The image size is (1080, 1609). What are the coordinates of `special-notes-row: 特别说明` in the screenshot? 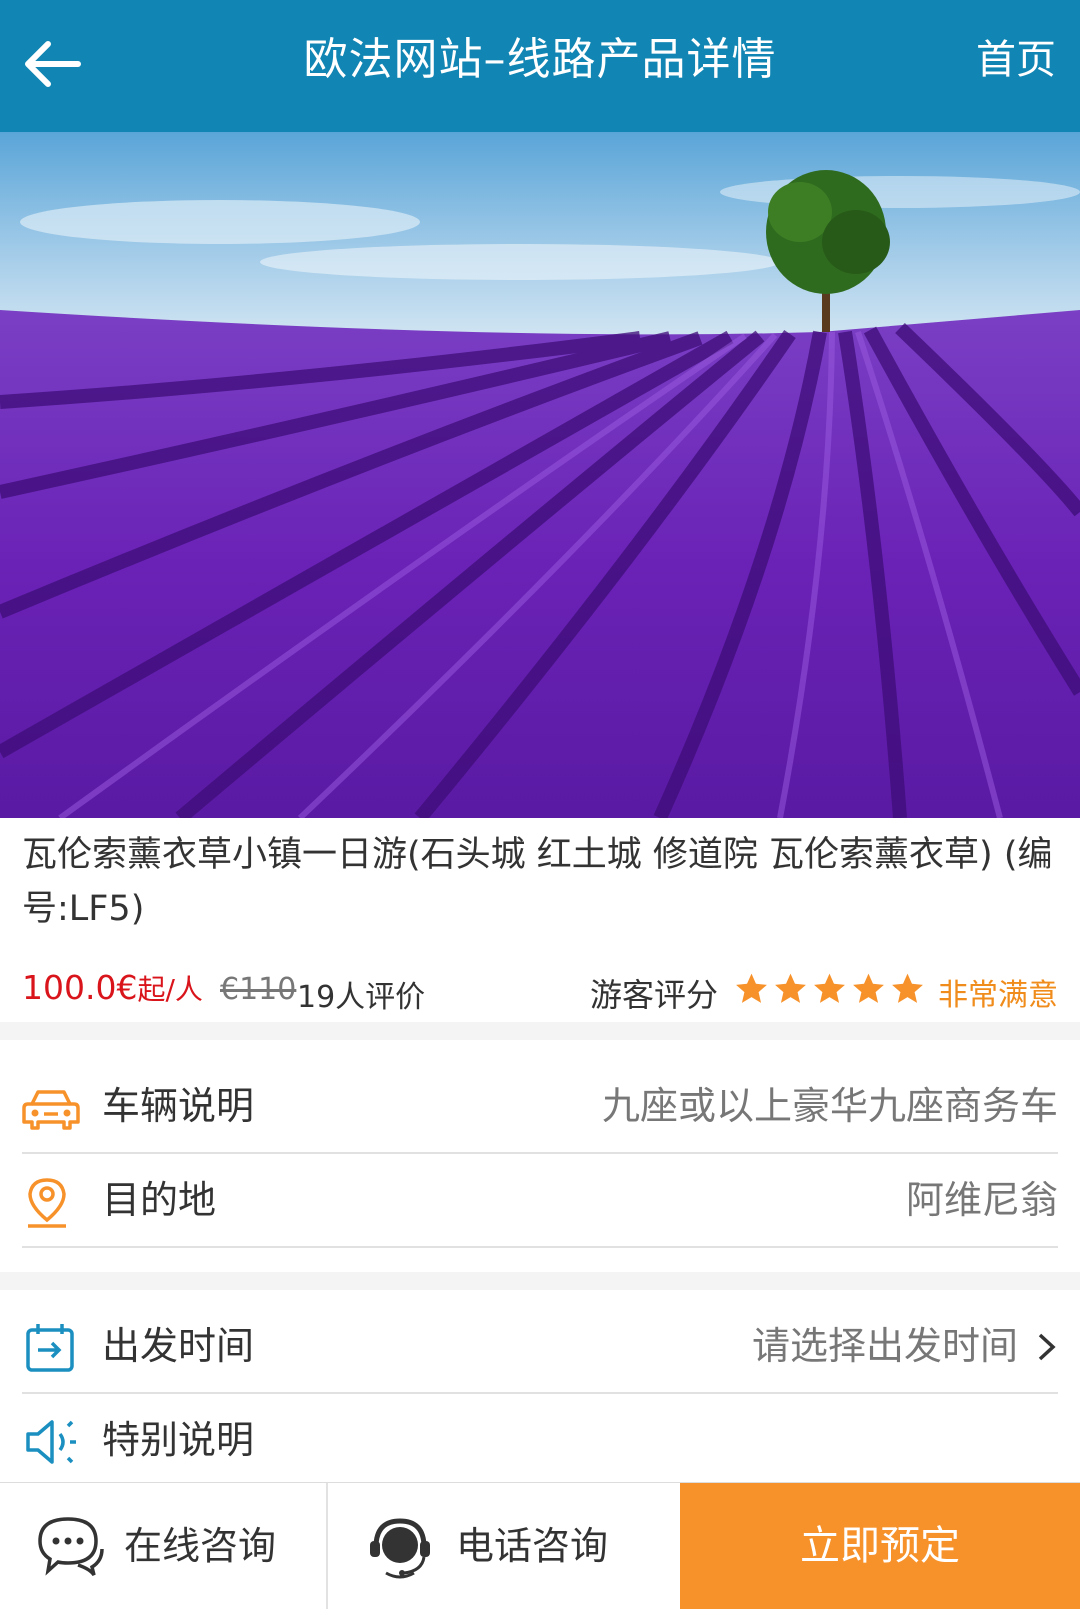 It's located at (540, 1440).